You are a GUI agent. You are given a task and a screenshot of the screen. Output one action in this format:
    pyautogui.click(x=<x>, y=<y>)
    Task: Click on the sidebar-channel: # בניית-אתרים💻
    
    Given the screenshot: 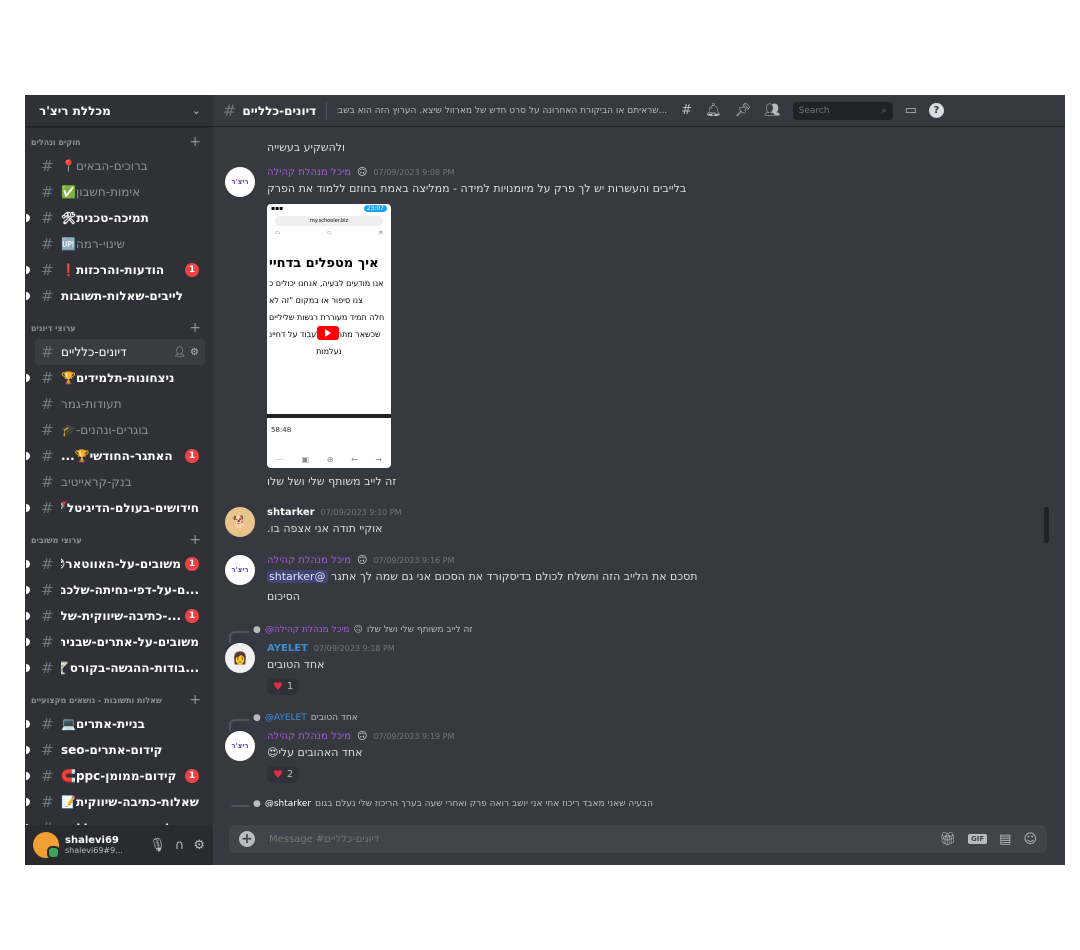 What is the action you would take?
    pyautogui.click(x=115, y=724)
    